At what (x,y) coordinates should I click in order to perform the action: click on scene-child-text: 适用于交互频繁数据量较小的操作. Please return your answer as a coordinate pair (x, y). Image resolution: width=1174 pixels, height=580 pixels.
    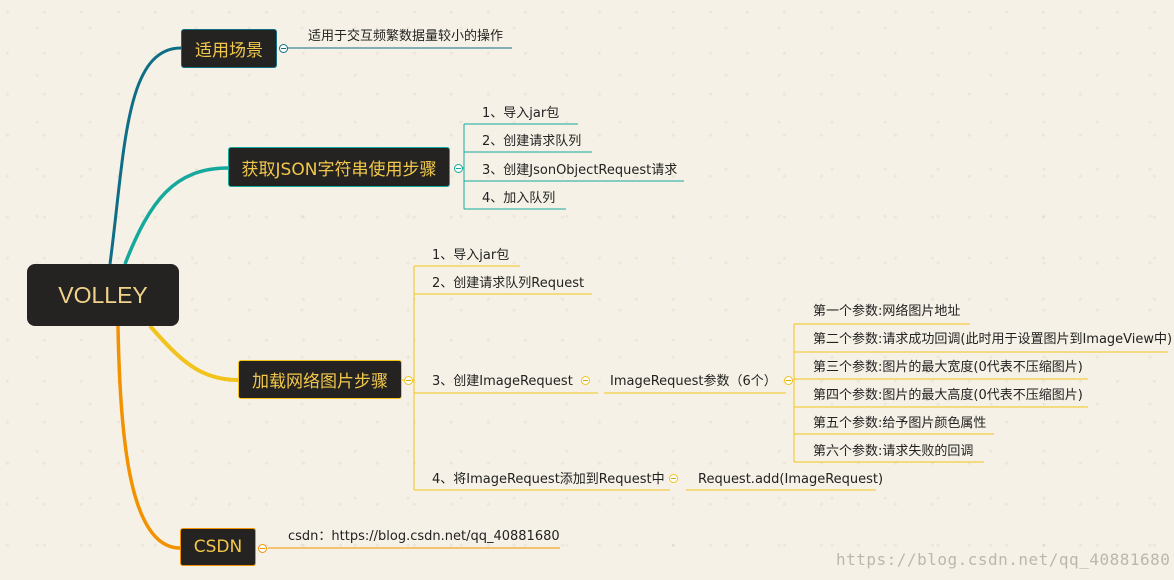
    Looking at the image, I should click on (405, 37).